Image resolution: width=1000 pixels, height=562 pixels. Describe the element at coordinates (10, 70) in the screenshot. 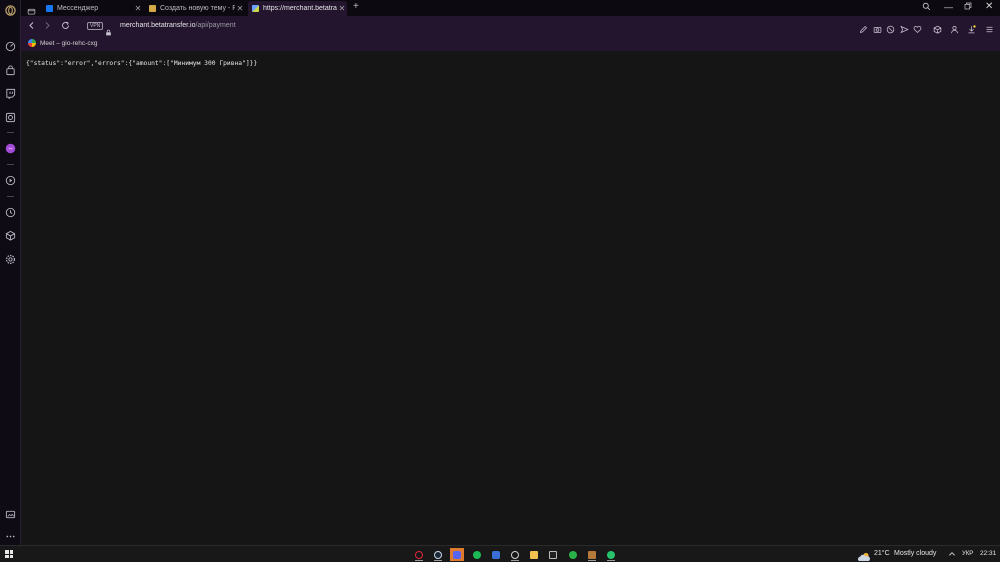

I see `shopping-bag-icon` at that location.